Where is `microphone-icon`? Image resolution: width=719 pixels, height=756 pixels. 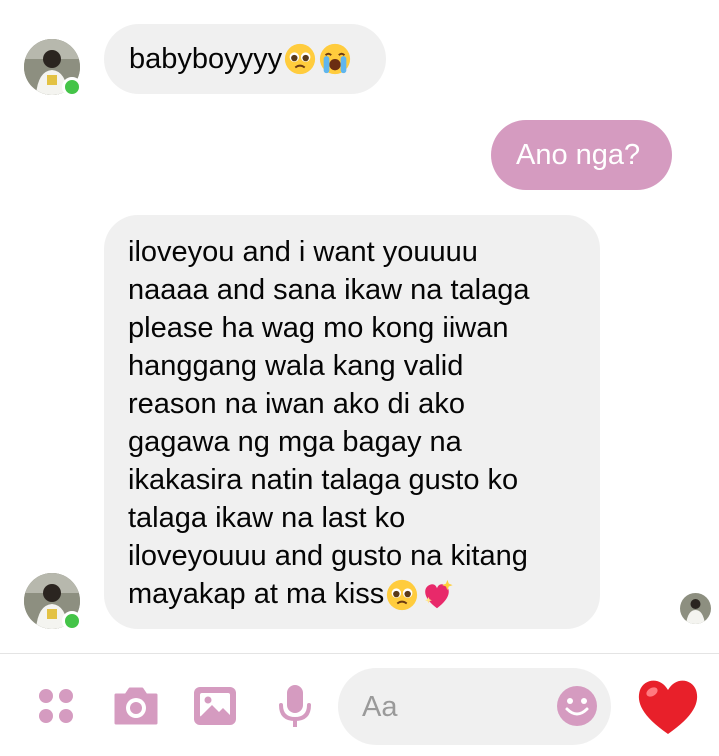 microphone-icon is located at coordinates (295, 706).